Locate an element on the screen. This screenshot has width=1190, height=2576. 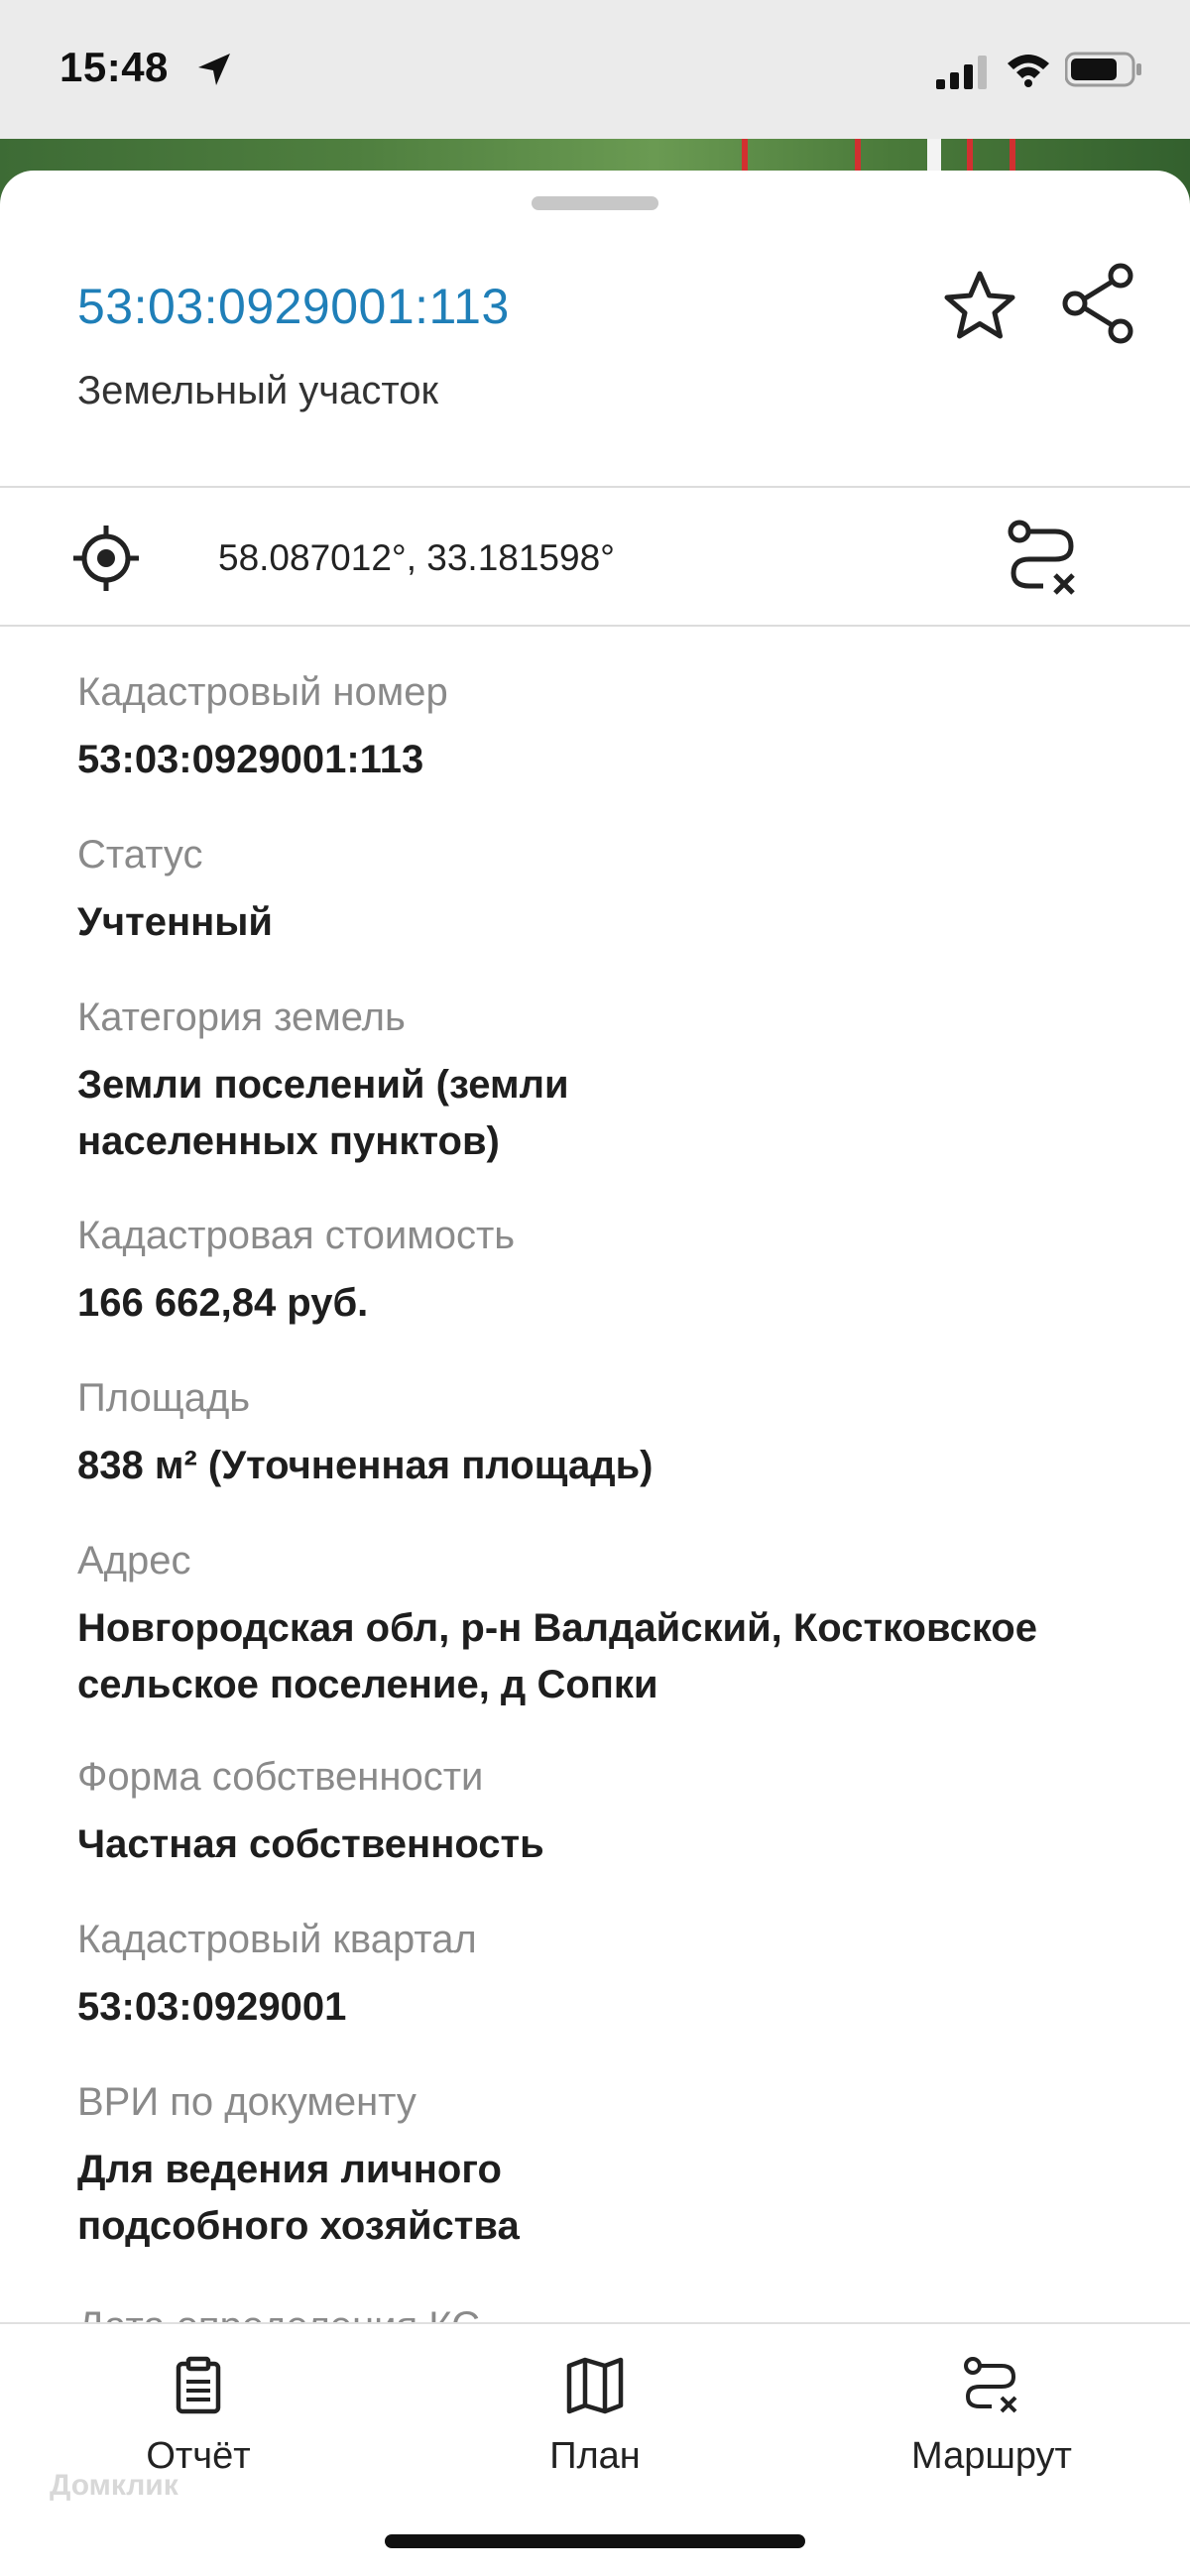
star-icon is located at coordinates (979, 305).